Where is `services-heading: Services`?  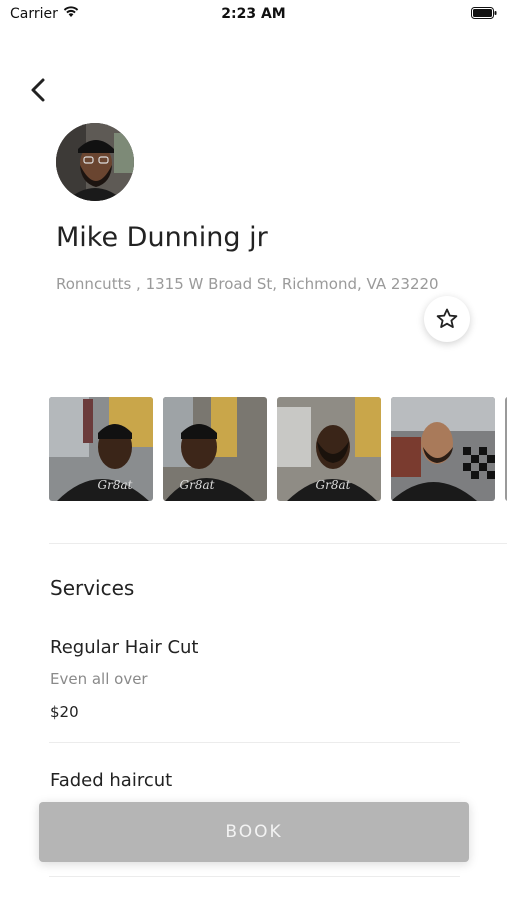 services-heading: Services is located at coordinates (92, 588).